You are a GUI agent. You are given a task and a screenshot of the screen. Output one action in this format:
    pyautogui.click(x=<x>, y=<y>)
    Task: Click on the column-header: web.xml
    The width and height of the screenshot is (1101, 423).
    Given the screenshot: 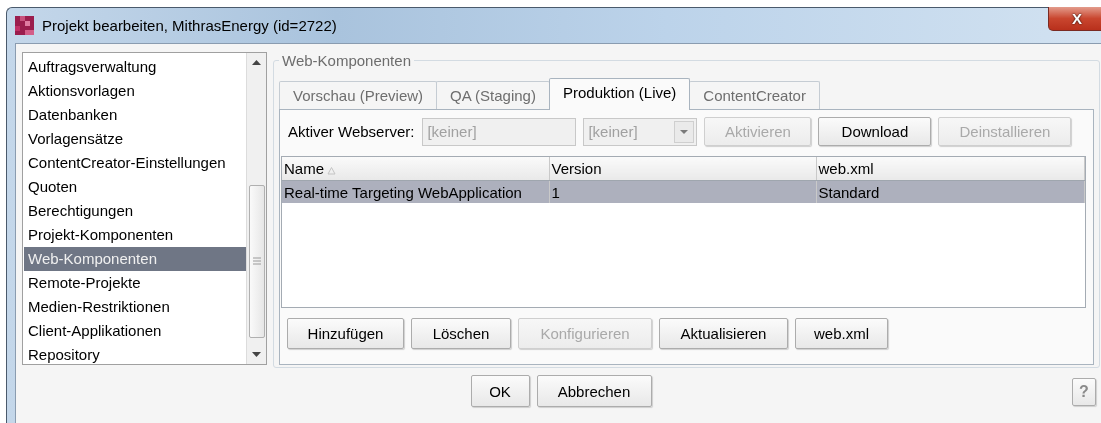 What is the action you would take?
    pyautogui.click(x=950, y=169)
    